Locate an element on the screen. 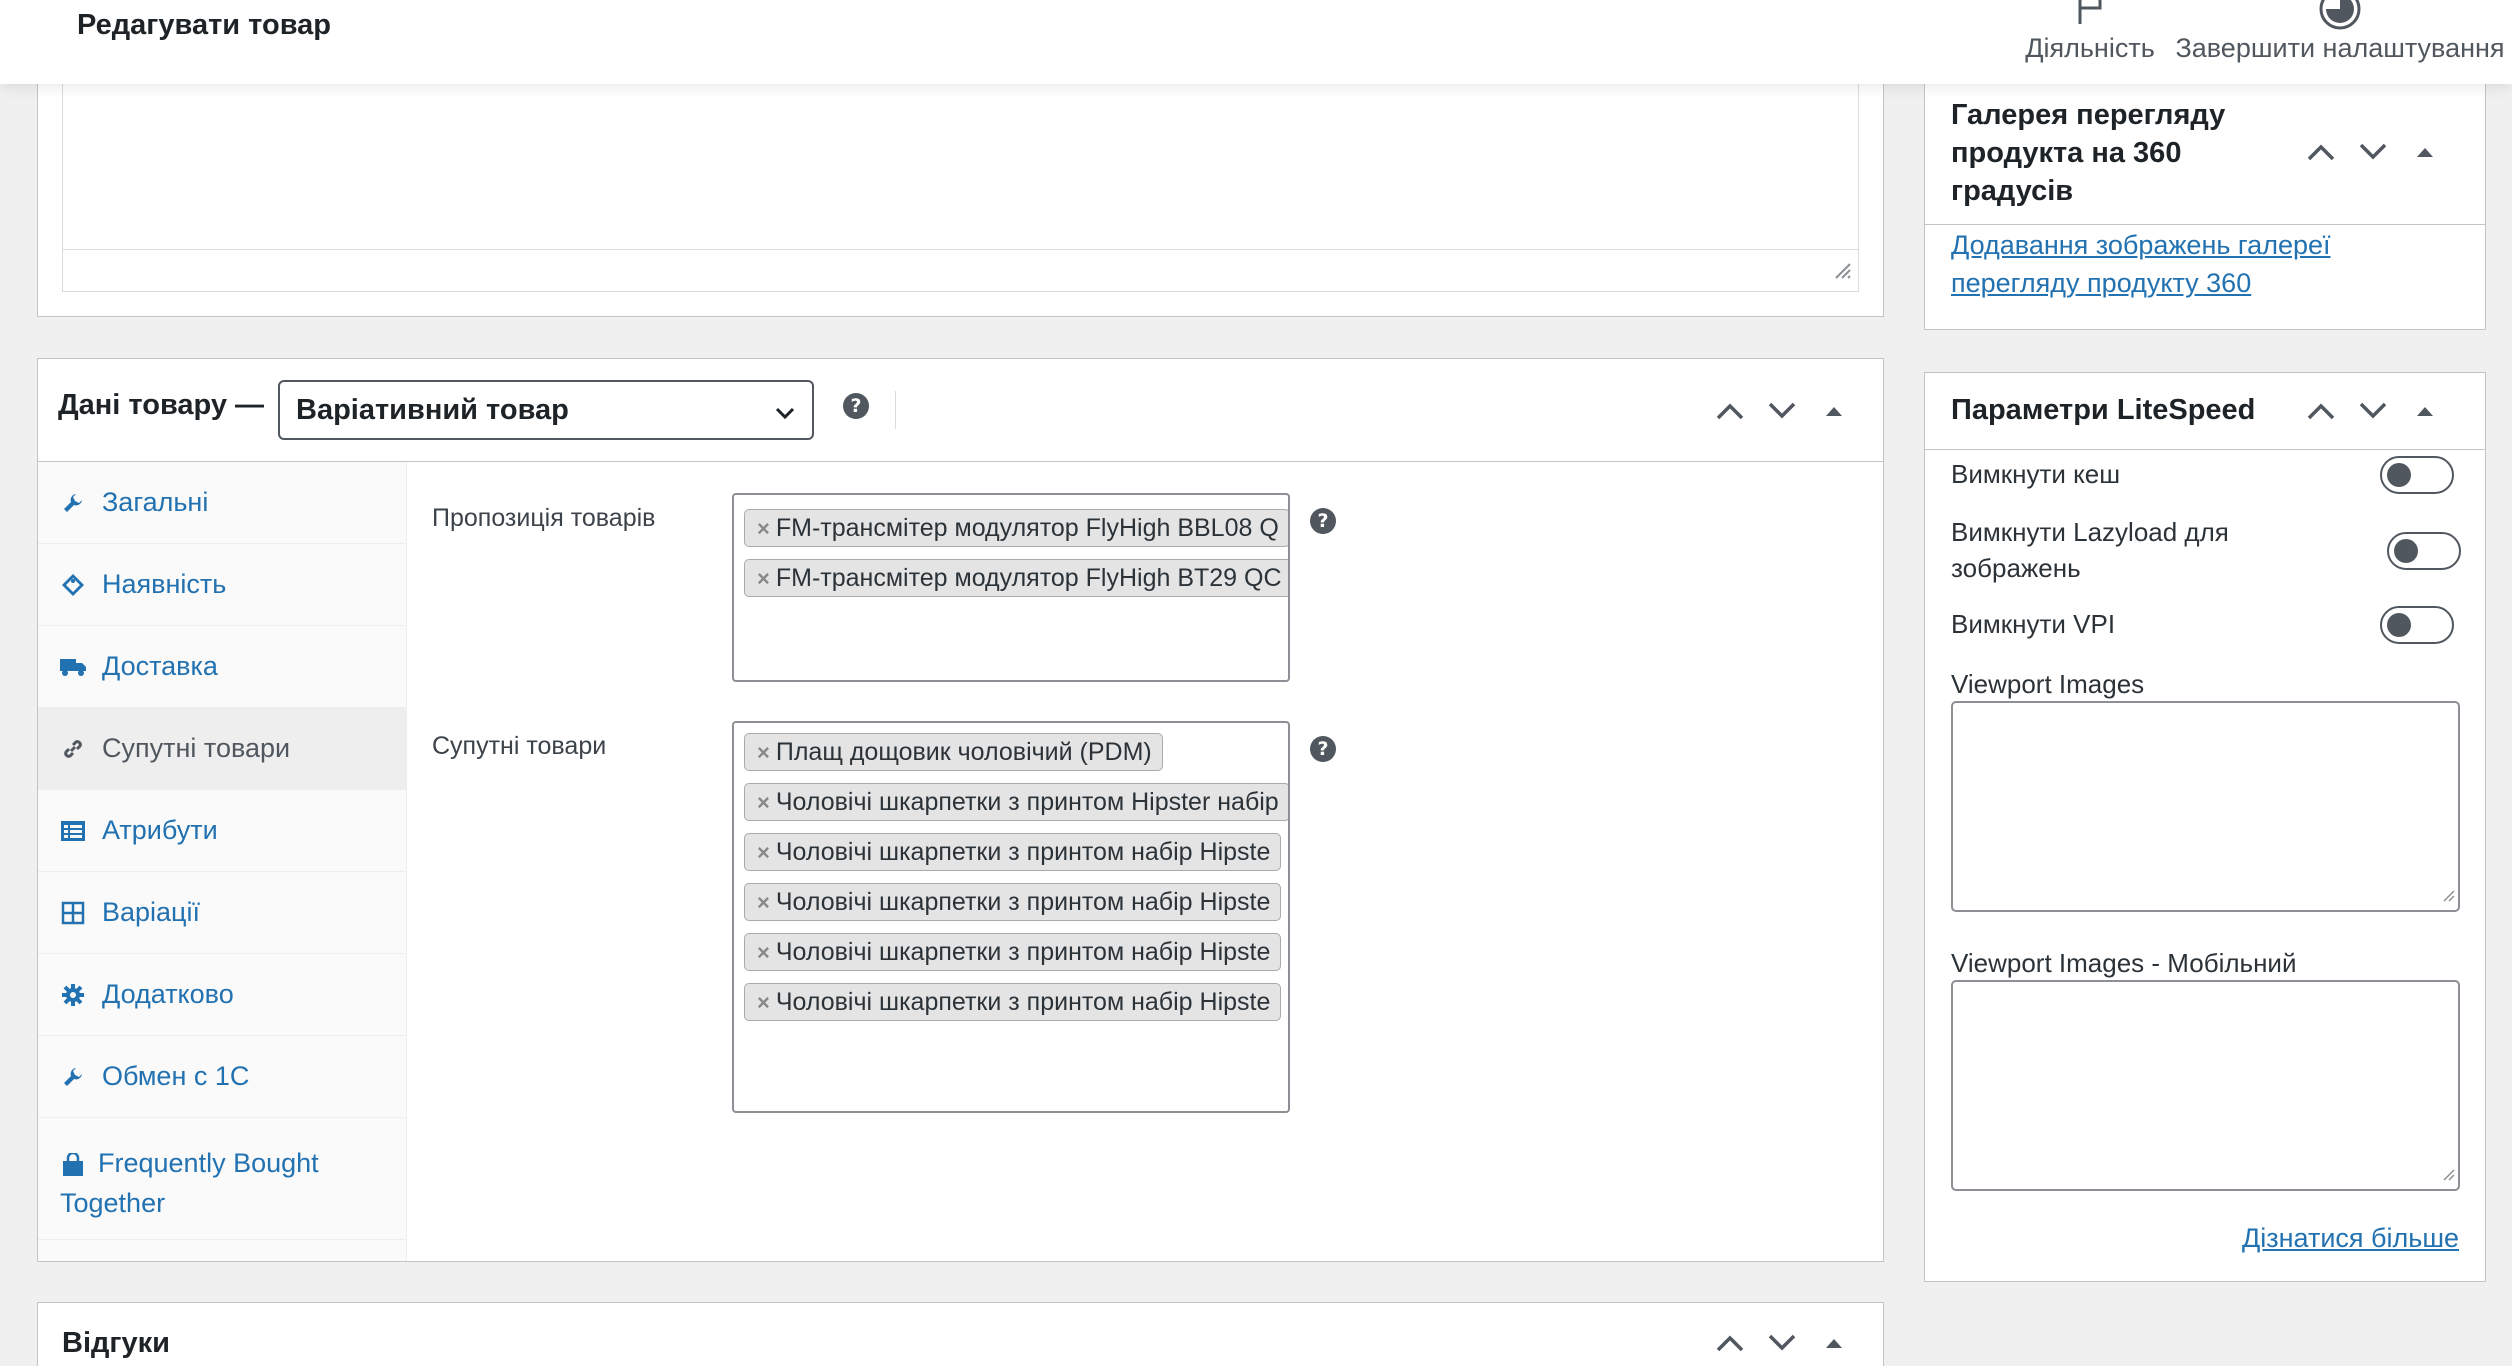 The width and height of the screenshot is (2512, 1366). cross-sells-label: Супутні товари is located at coordinates (519, 746).